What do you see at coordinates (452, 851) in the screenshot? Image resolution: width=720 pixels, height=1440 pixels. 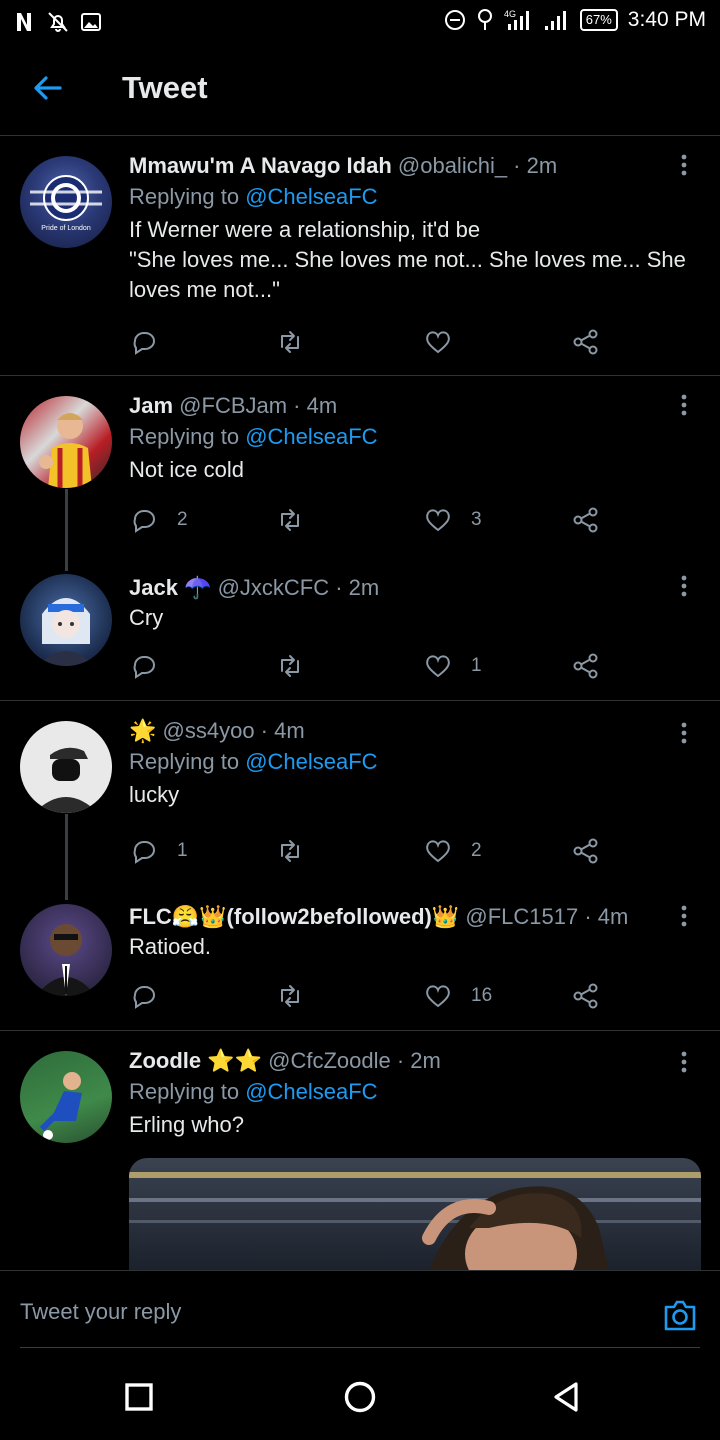 I see `like-button: 2` at bounding box center [452, 851].